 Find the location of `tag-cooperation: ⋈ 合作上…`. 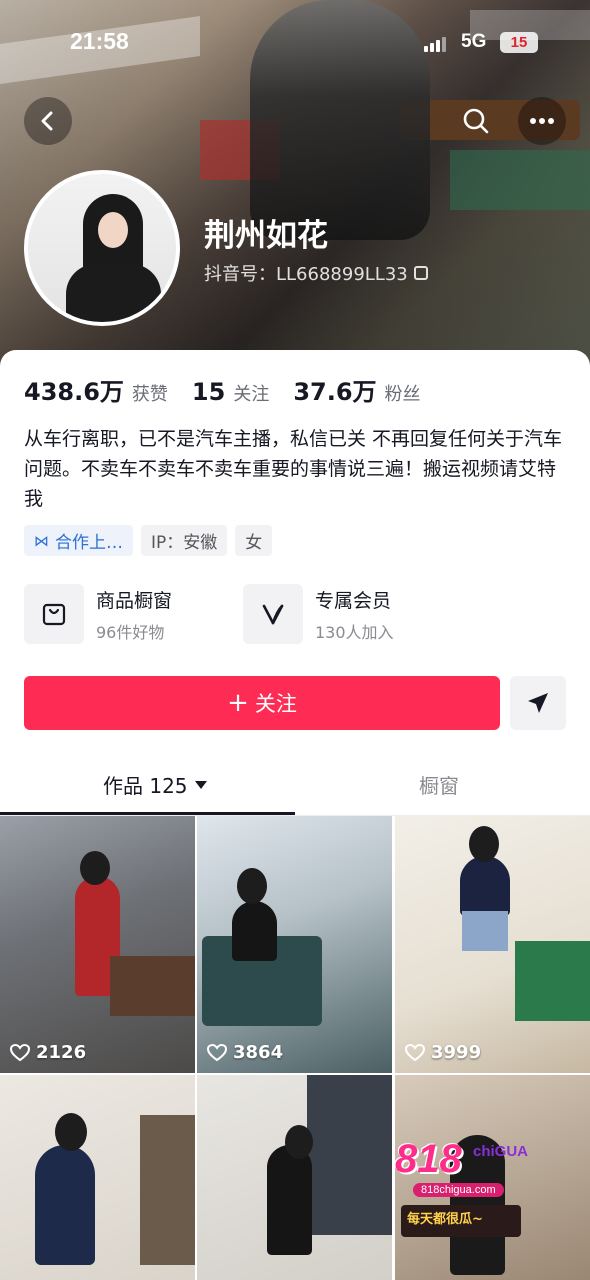

tag-cooperation: ⋈ 合作上… is located at coordinates (78, 540).